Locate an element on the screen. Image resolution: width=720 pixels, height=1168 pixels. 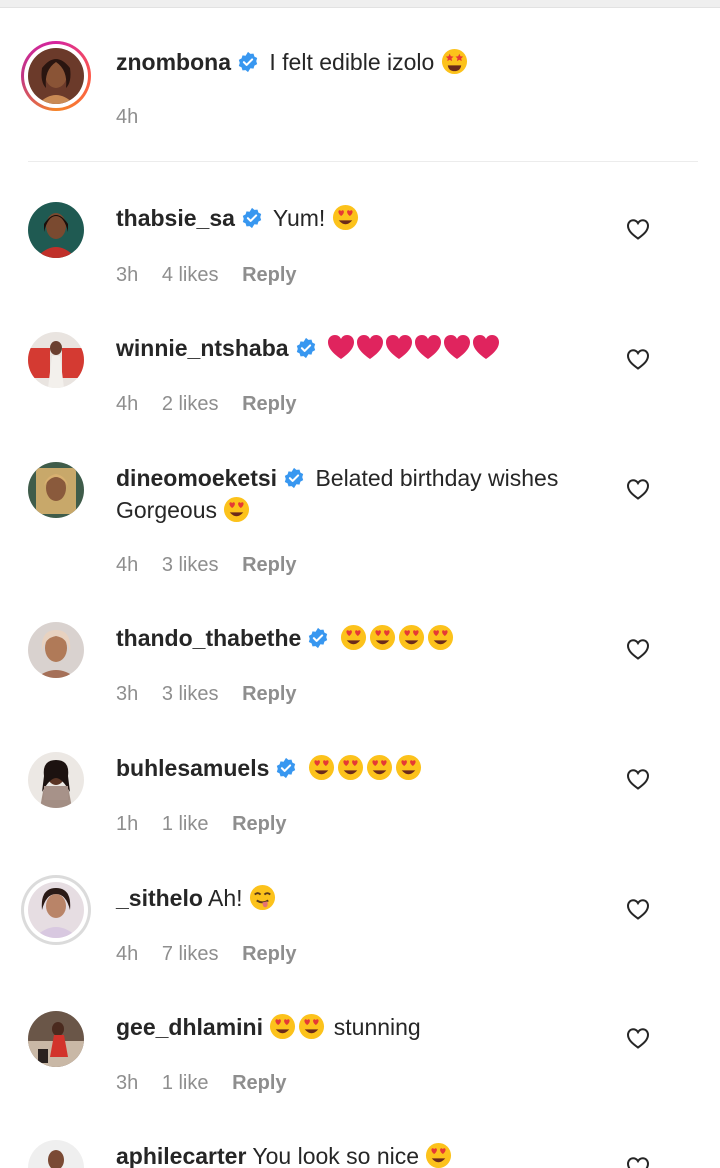
comment-username: winnie_ntshaba is located at coordinates (202, 348).